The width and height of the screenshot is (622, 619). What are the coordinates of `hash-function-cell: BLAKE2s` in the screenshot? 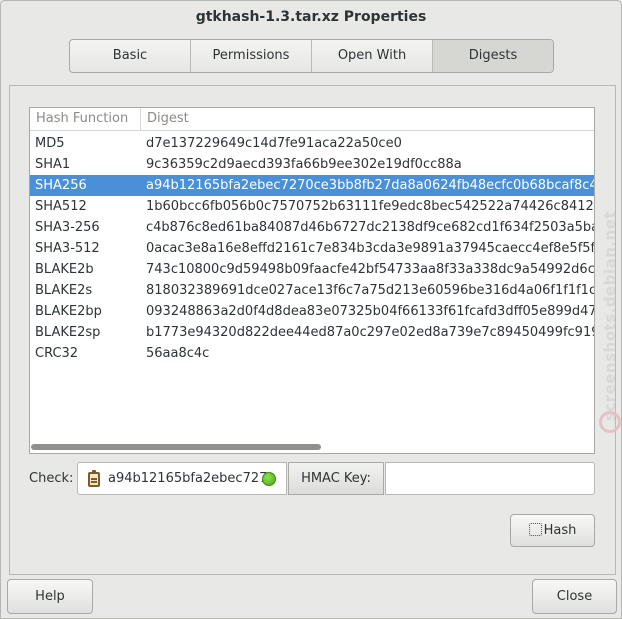 It's located at (64, 290).